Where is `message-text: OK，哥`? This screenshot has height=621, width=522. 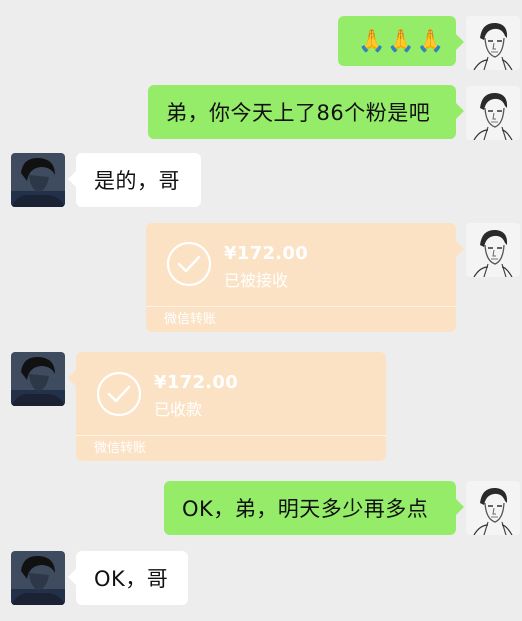 message-text: OK，哥 is located at coordinates (131, 579).